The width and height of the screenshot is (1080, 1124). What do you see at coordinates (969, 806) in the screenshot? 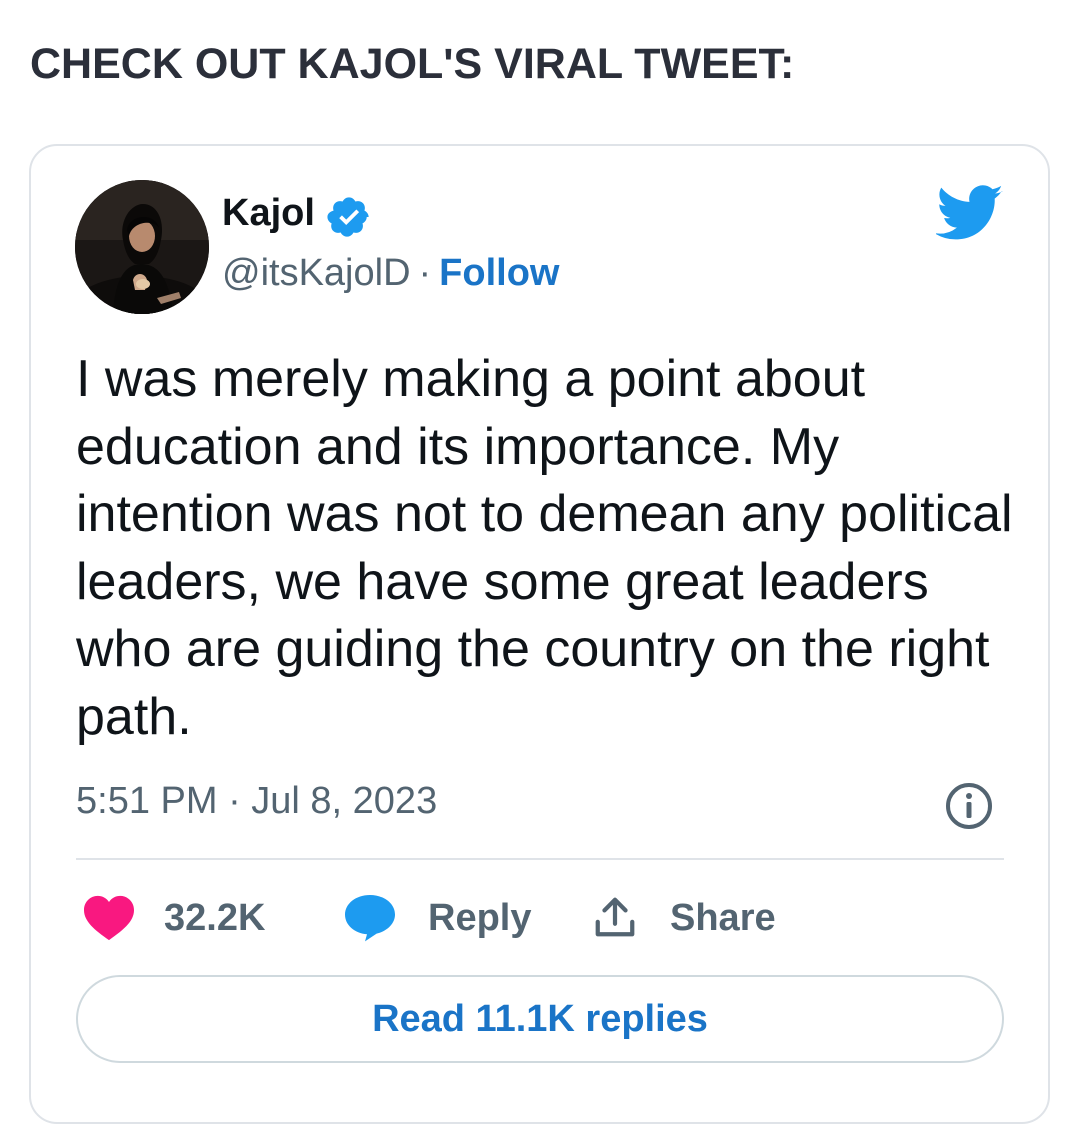
I see `info-icon` at bounding box center [969, 806].